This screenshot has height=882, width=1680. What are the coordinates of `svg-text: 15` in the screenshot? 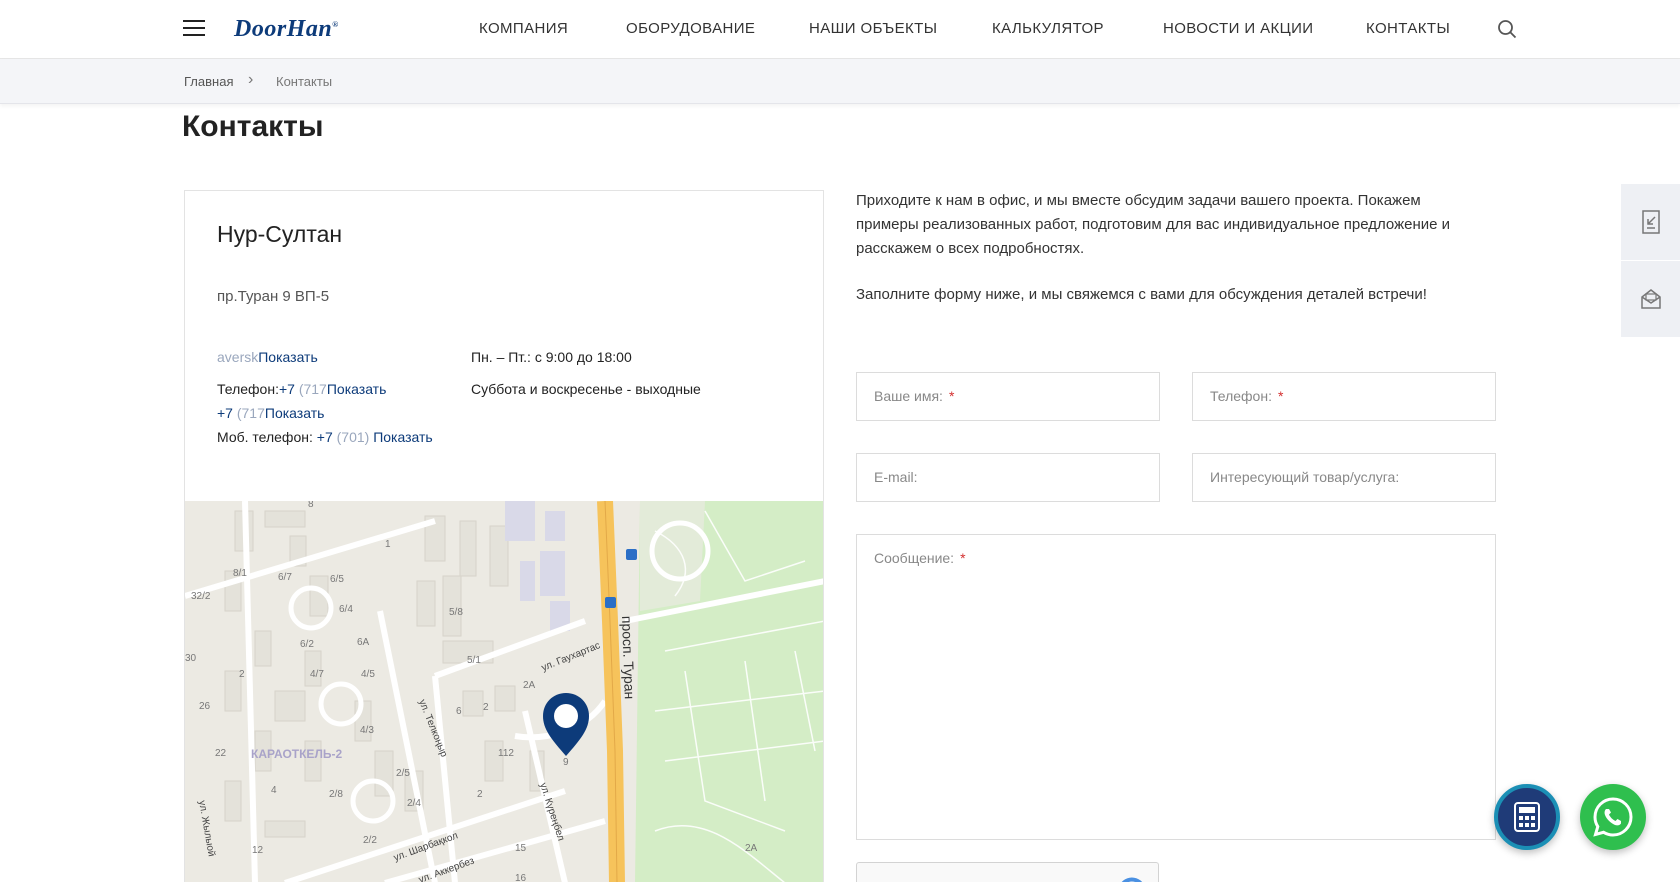 It's located at (521, 848).